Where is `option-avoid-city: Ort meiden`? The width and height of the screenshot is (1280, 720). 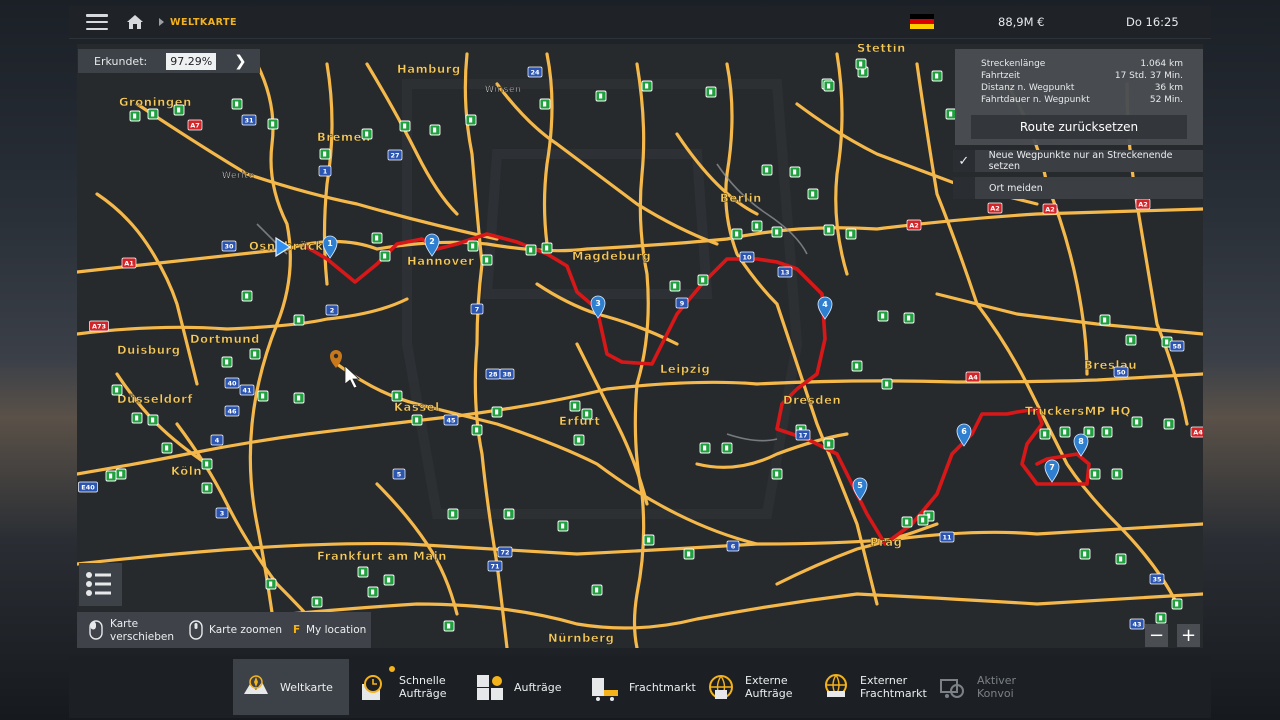
option-avoid-city: Ort meiden is located at coordinates (1078, 188).